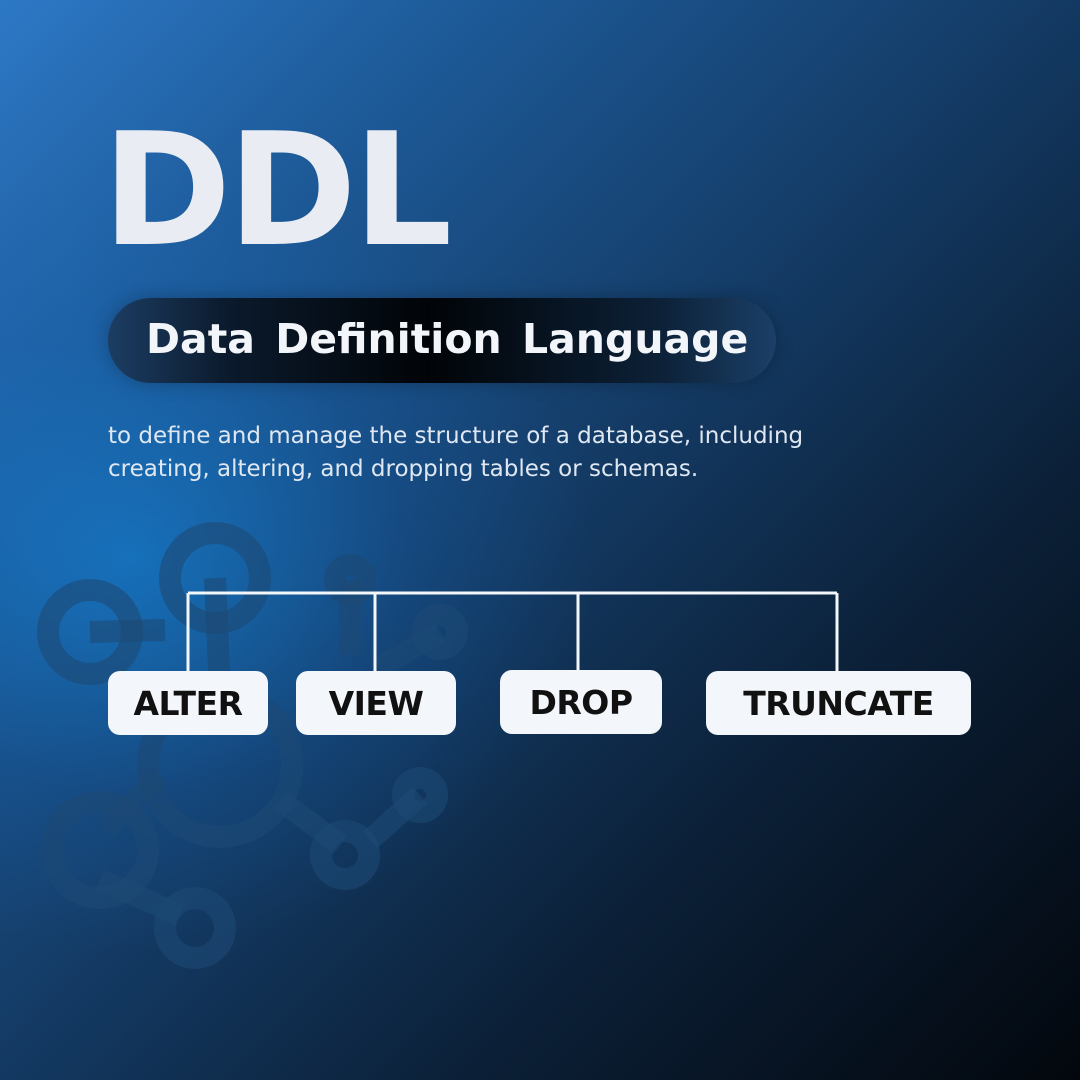 The height and width of the screenshot is (1080, 1080). What do you see at coordinates (512, 631) in the screenshot?
I see `command-tree-connectors` at bounding box center [512, 631].